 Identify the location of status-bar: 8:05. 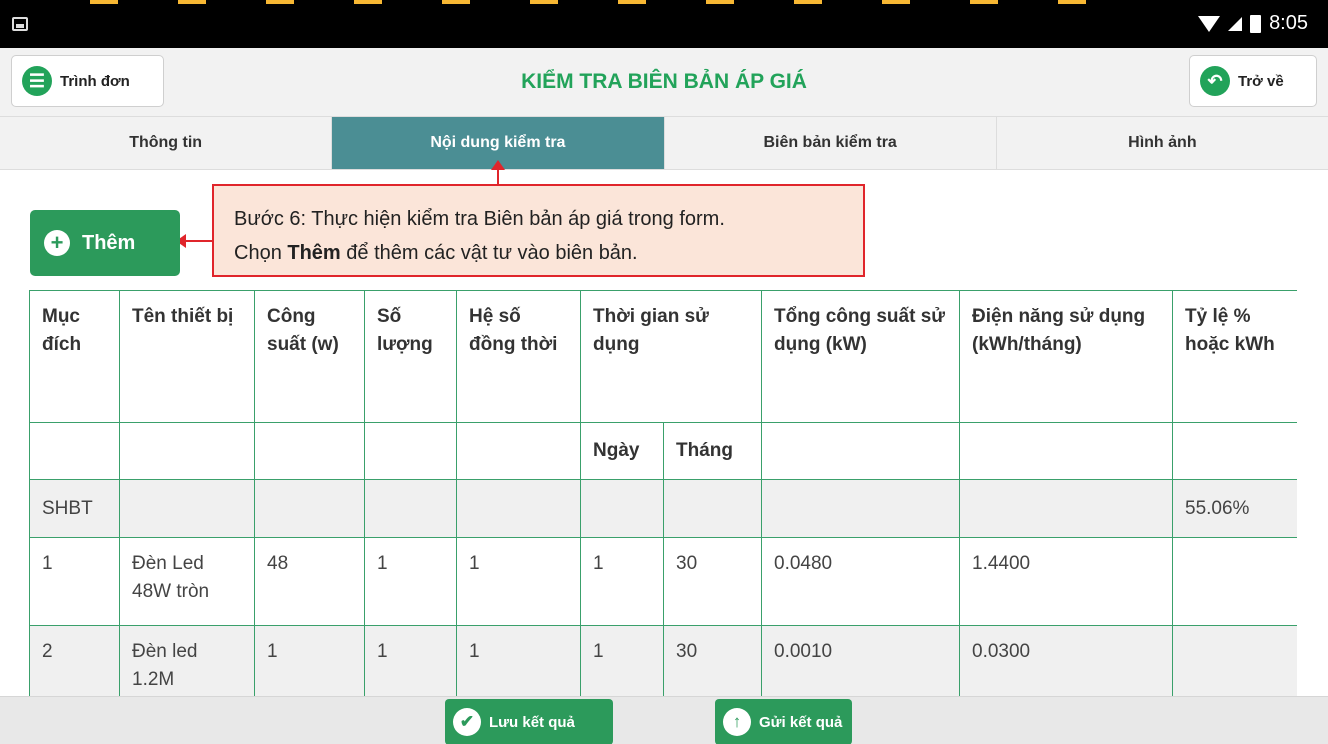
(664, 24).